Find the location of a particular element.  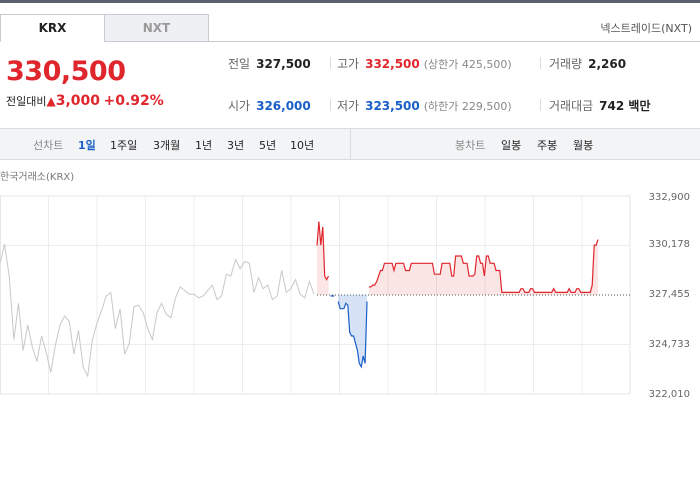

change-label: 전일대비 is located at coordinates (26, 101).